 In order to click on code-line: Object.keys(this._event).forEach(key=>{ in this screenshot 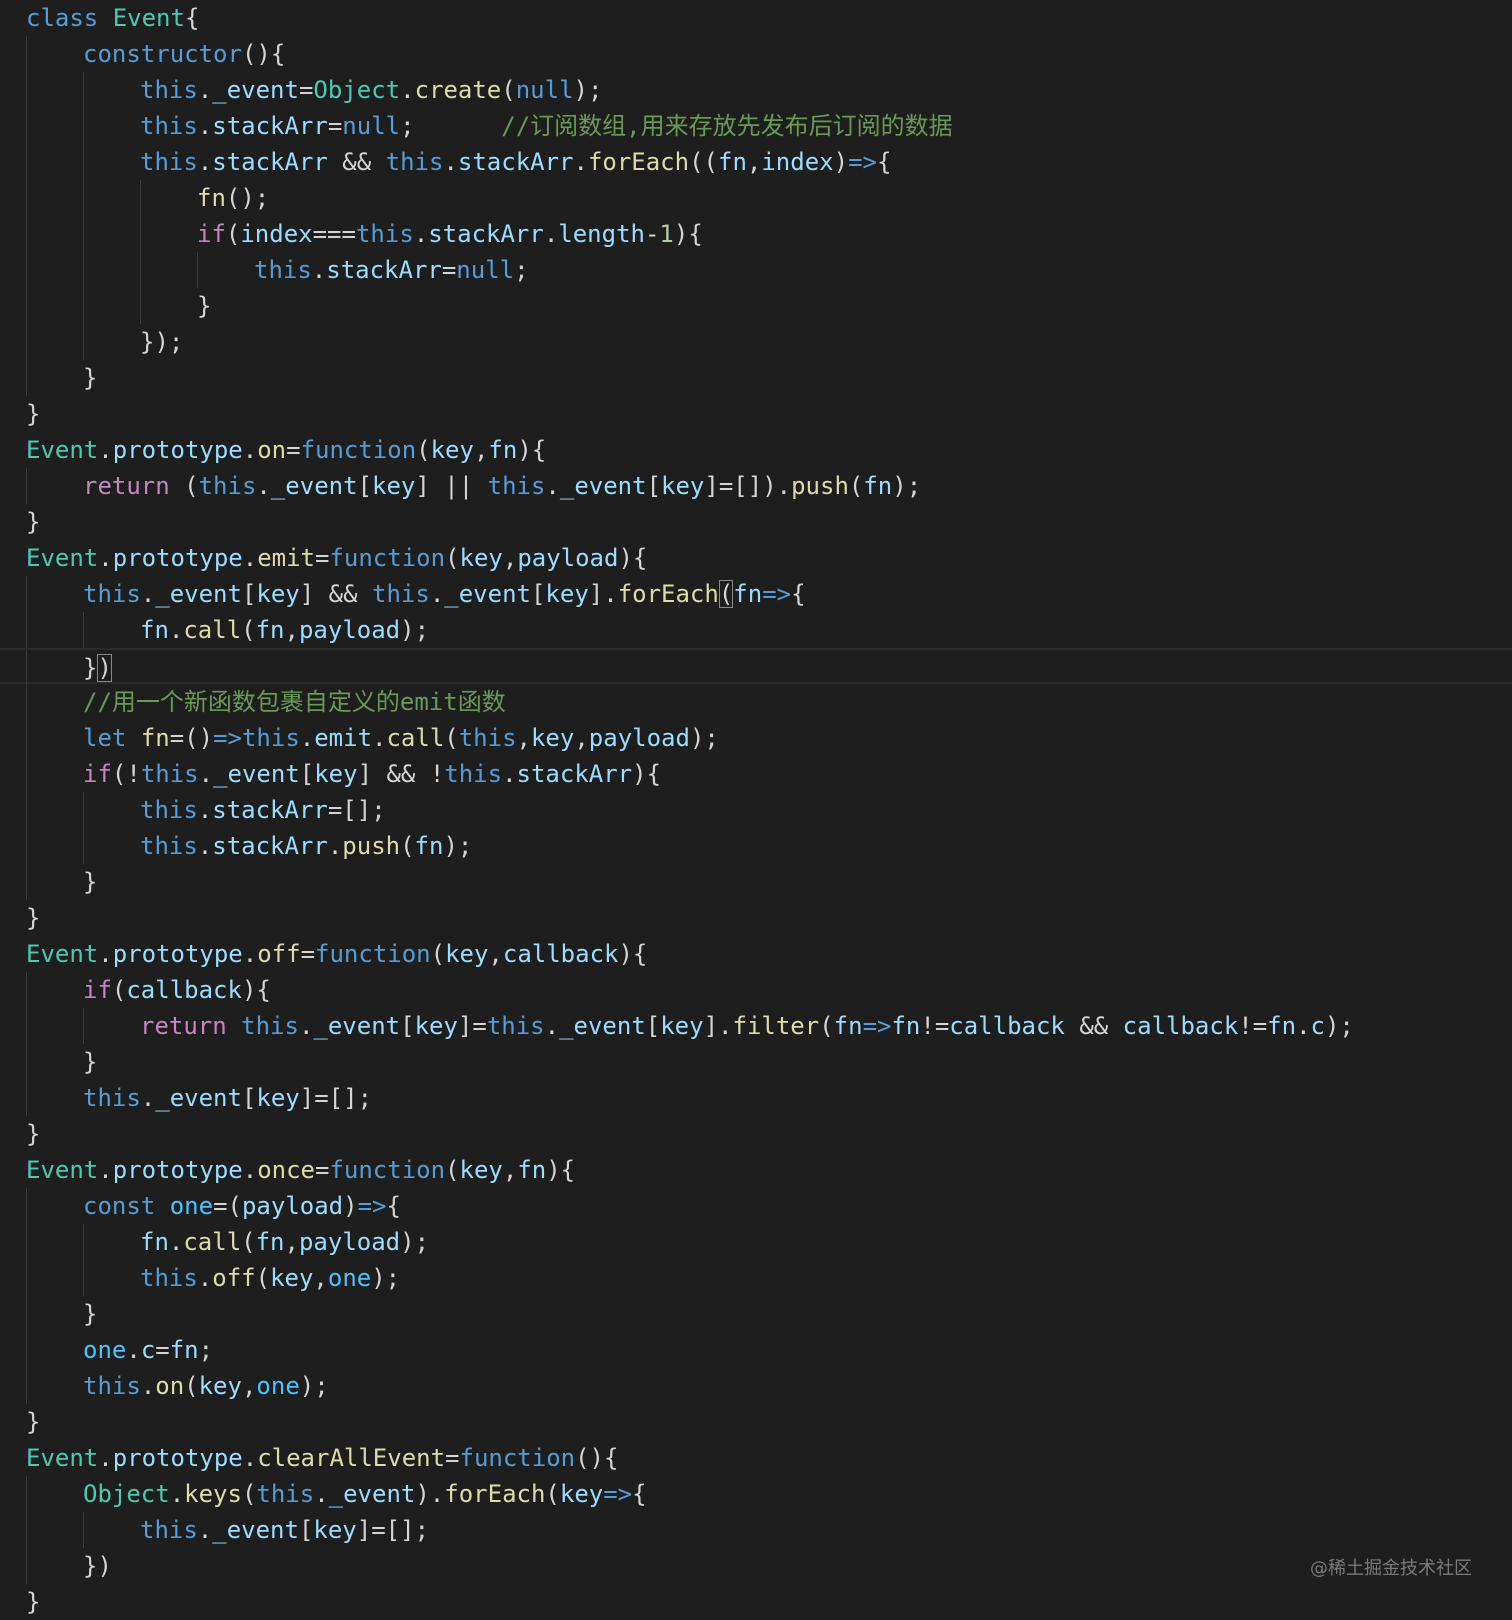, I will do `click(756, 1494)`.